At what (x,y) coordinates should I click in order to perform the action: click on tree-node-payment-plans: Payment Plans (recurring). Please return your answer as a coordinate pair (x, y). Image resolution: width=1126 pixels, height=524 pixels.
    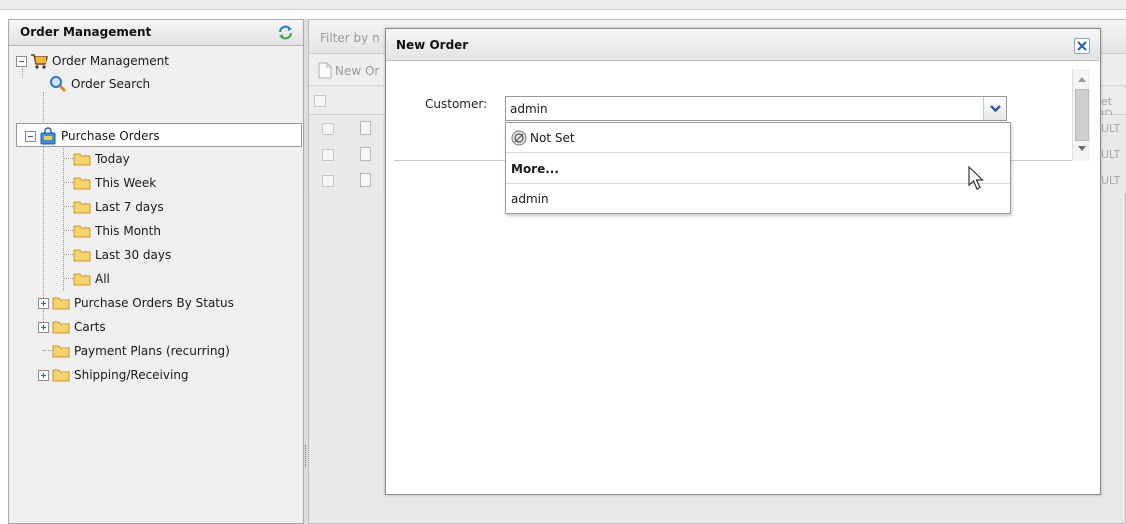
    Looking at the image, I should click on (141, 351).